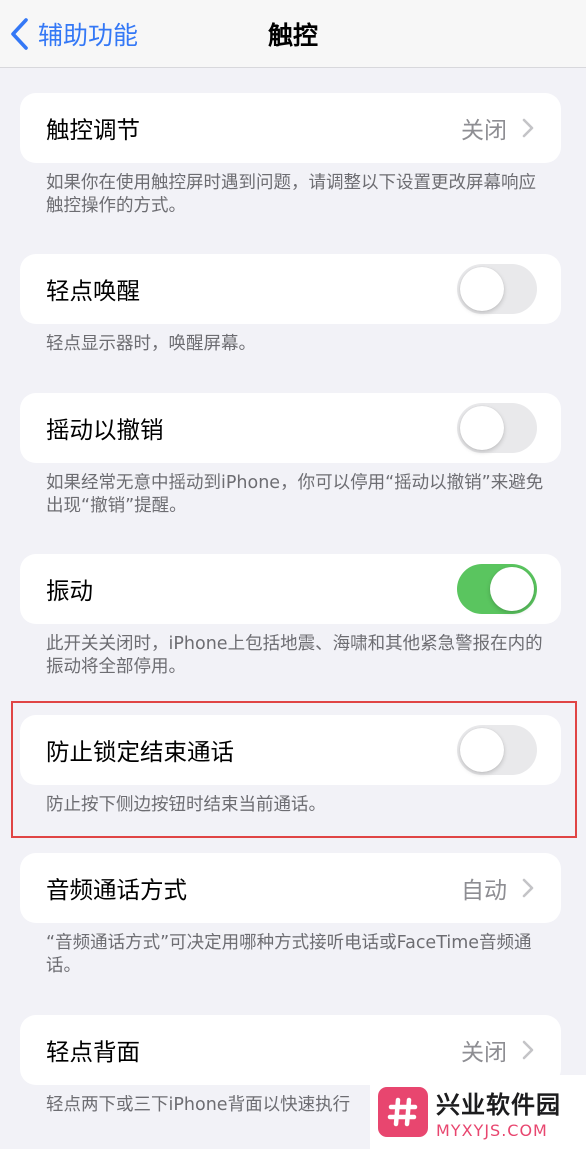 The width and height of the screenshot is (586, 1149). Describe the element at coordinates (290, 128) in the screenshot. I see `touch-accommodations-row: 触控调节 关闭` at that location.